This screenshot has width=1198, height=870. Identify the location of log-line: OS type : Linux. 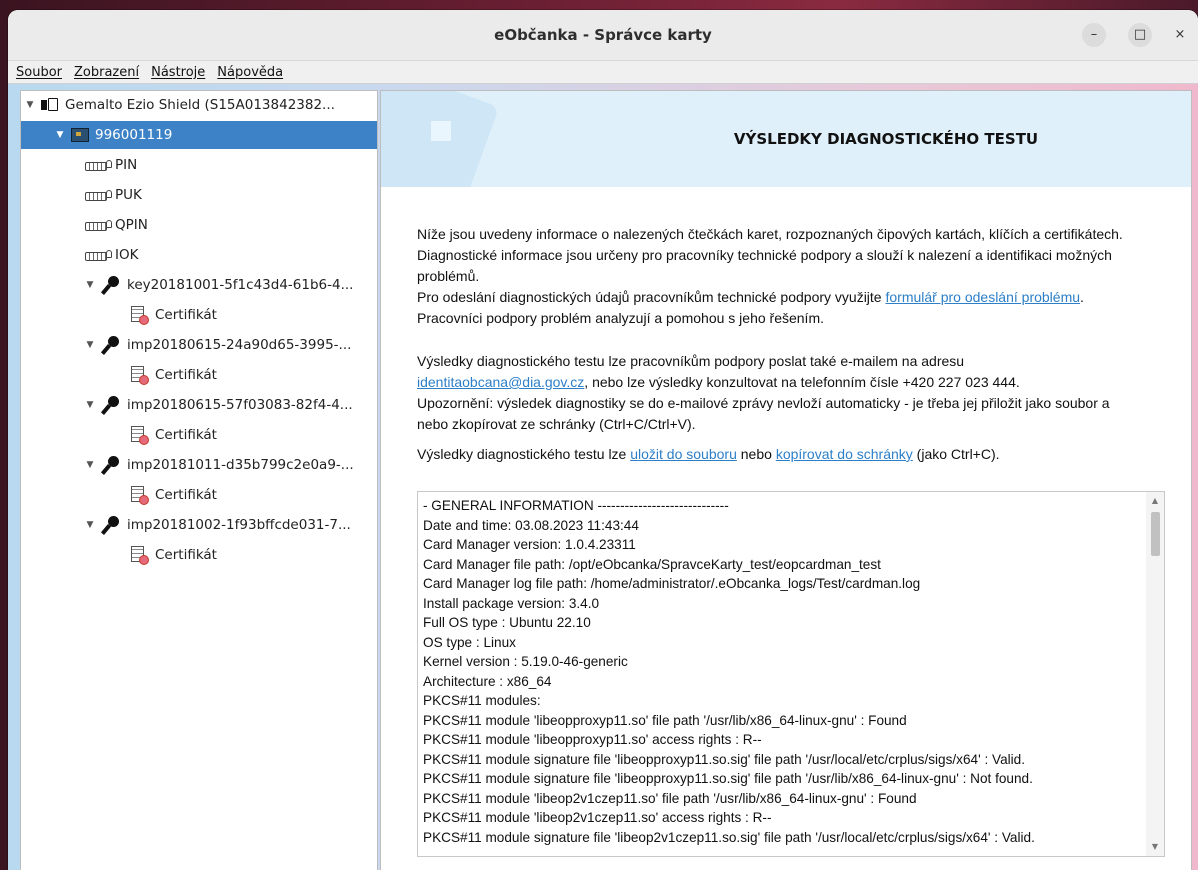
(469, 642).